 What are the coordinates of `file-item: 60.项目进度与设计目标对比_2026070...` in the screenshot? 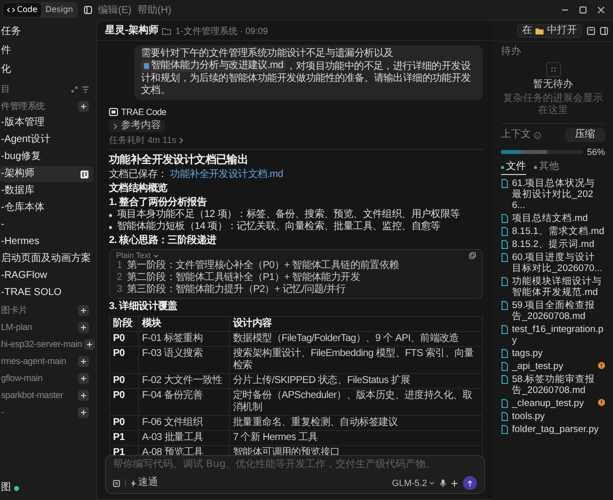 It's located at (553, 263).